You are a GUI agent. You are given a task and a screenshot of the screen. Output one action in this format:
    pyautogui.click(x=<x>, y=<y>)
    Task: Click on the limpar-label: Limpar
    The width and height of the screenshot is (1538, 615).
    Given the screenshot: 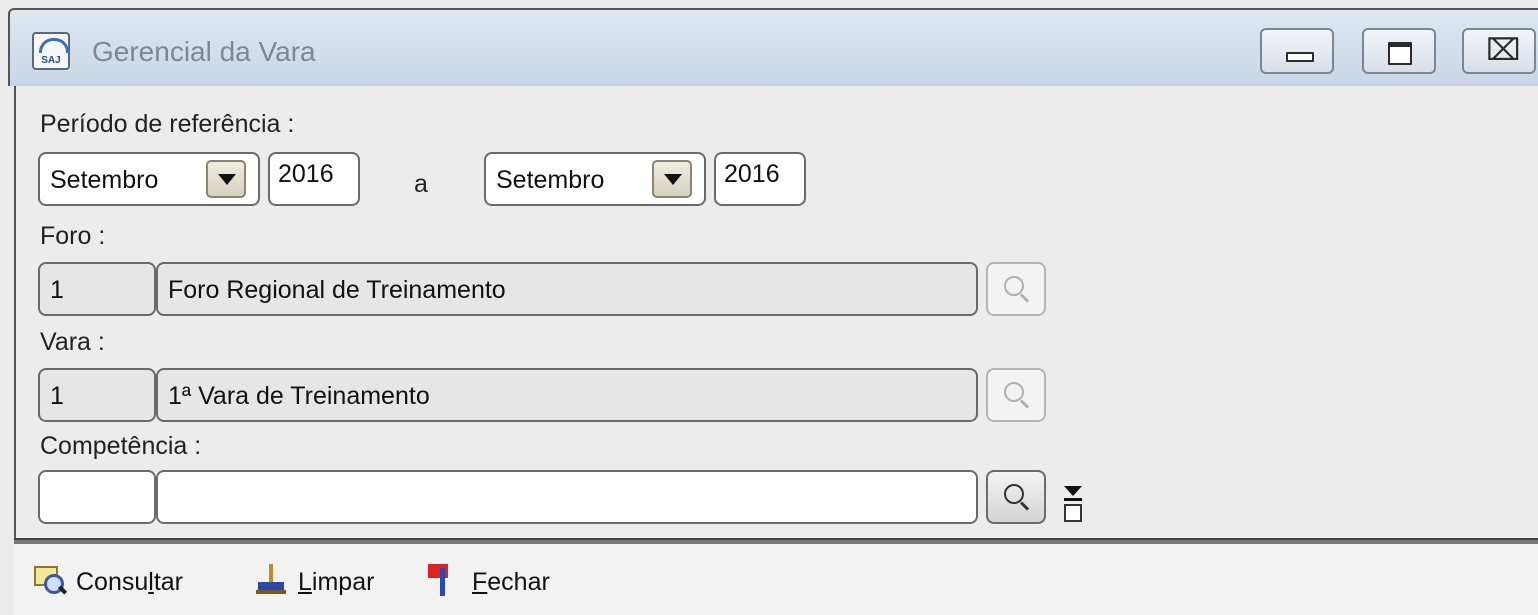 What is the action you would take?
    pyautogui.click(x=336, y=582)
    